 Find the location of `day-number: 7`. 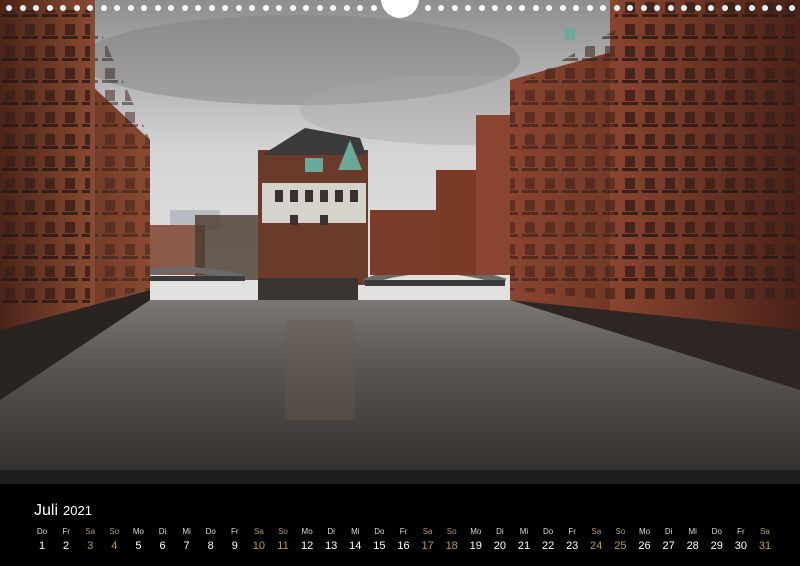

day-number: 7 is located at coordinates (186, 546).